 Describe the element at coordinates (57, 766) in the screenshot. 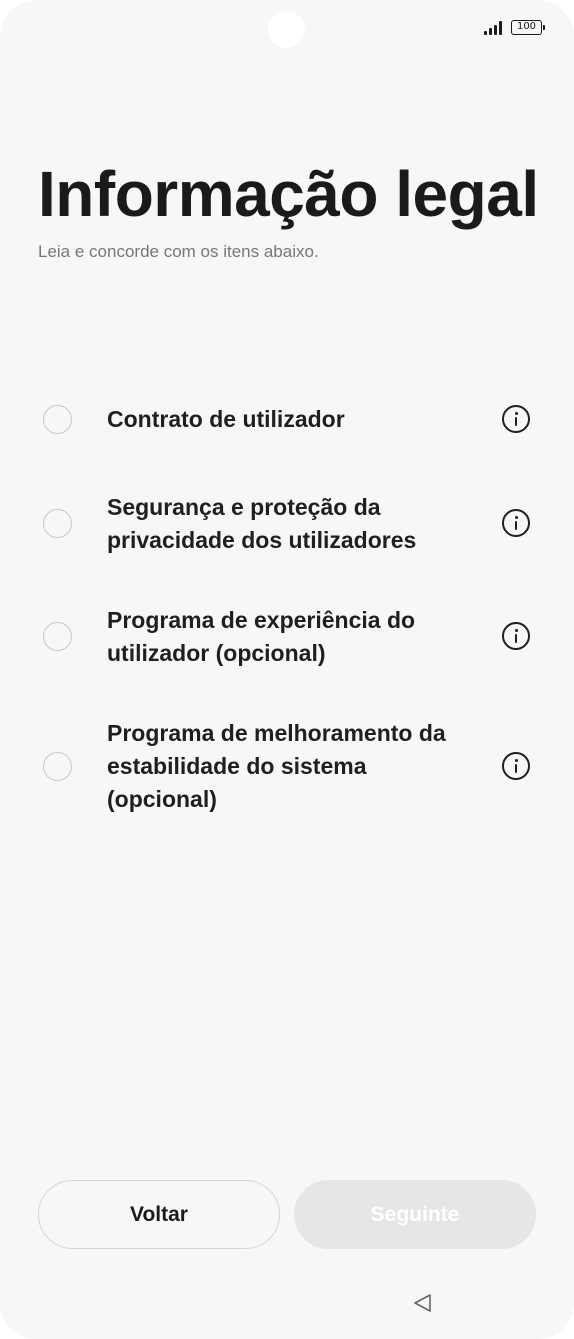

I see `stability-program-radio` at that location.